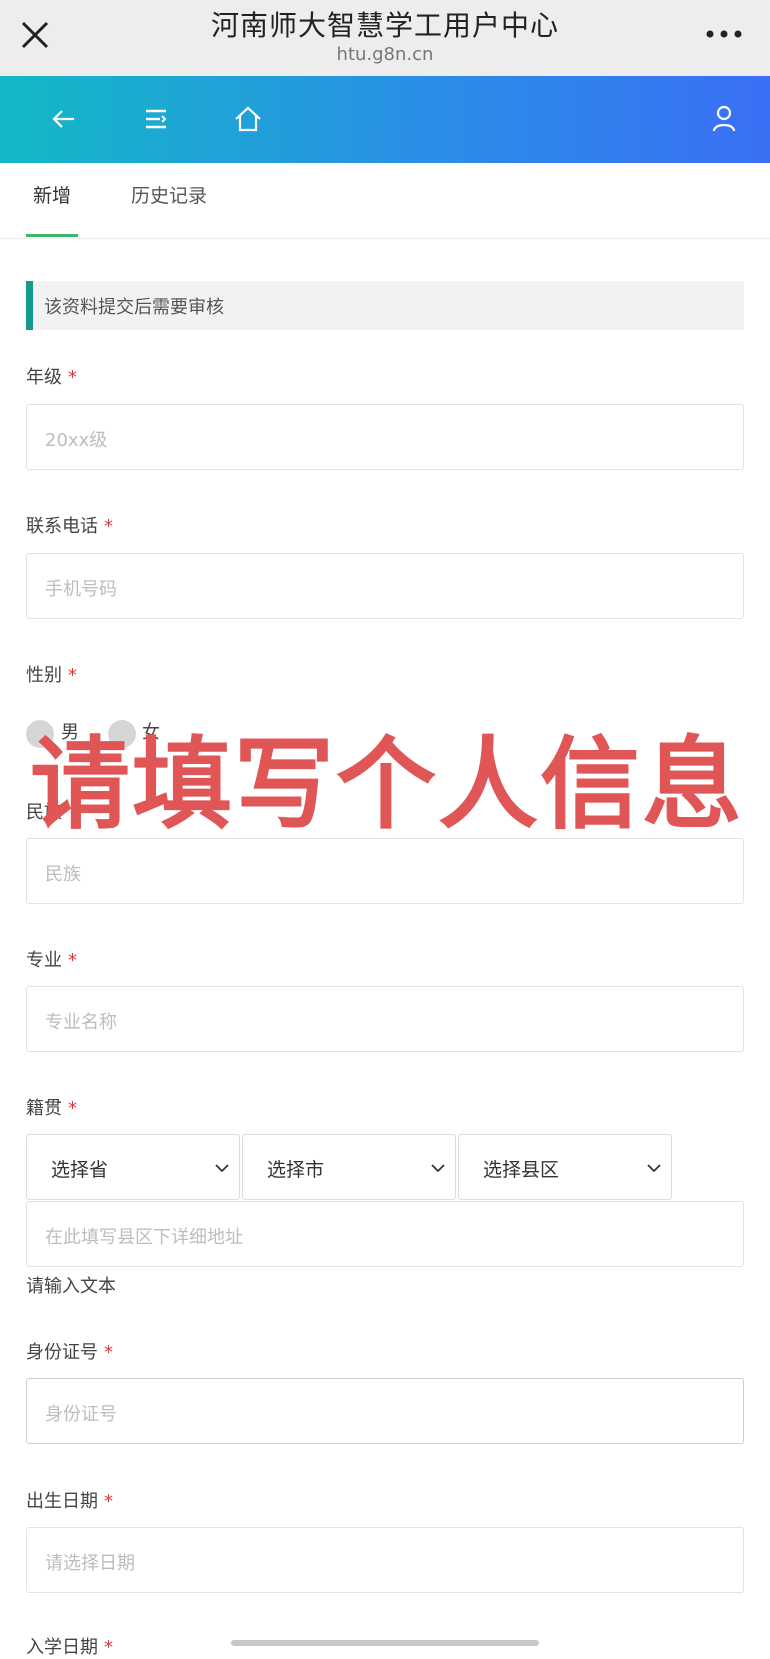  Describe the element at coordinates (156, 119) in the screenshot. I see `menu-icon` at that location.